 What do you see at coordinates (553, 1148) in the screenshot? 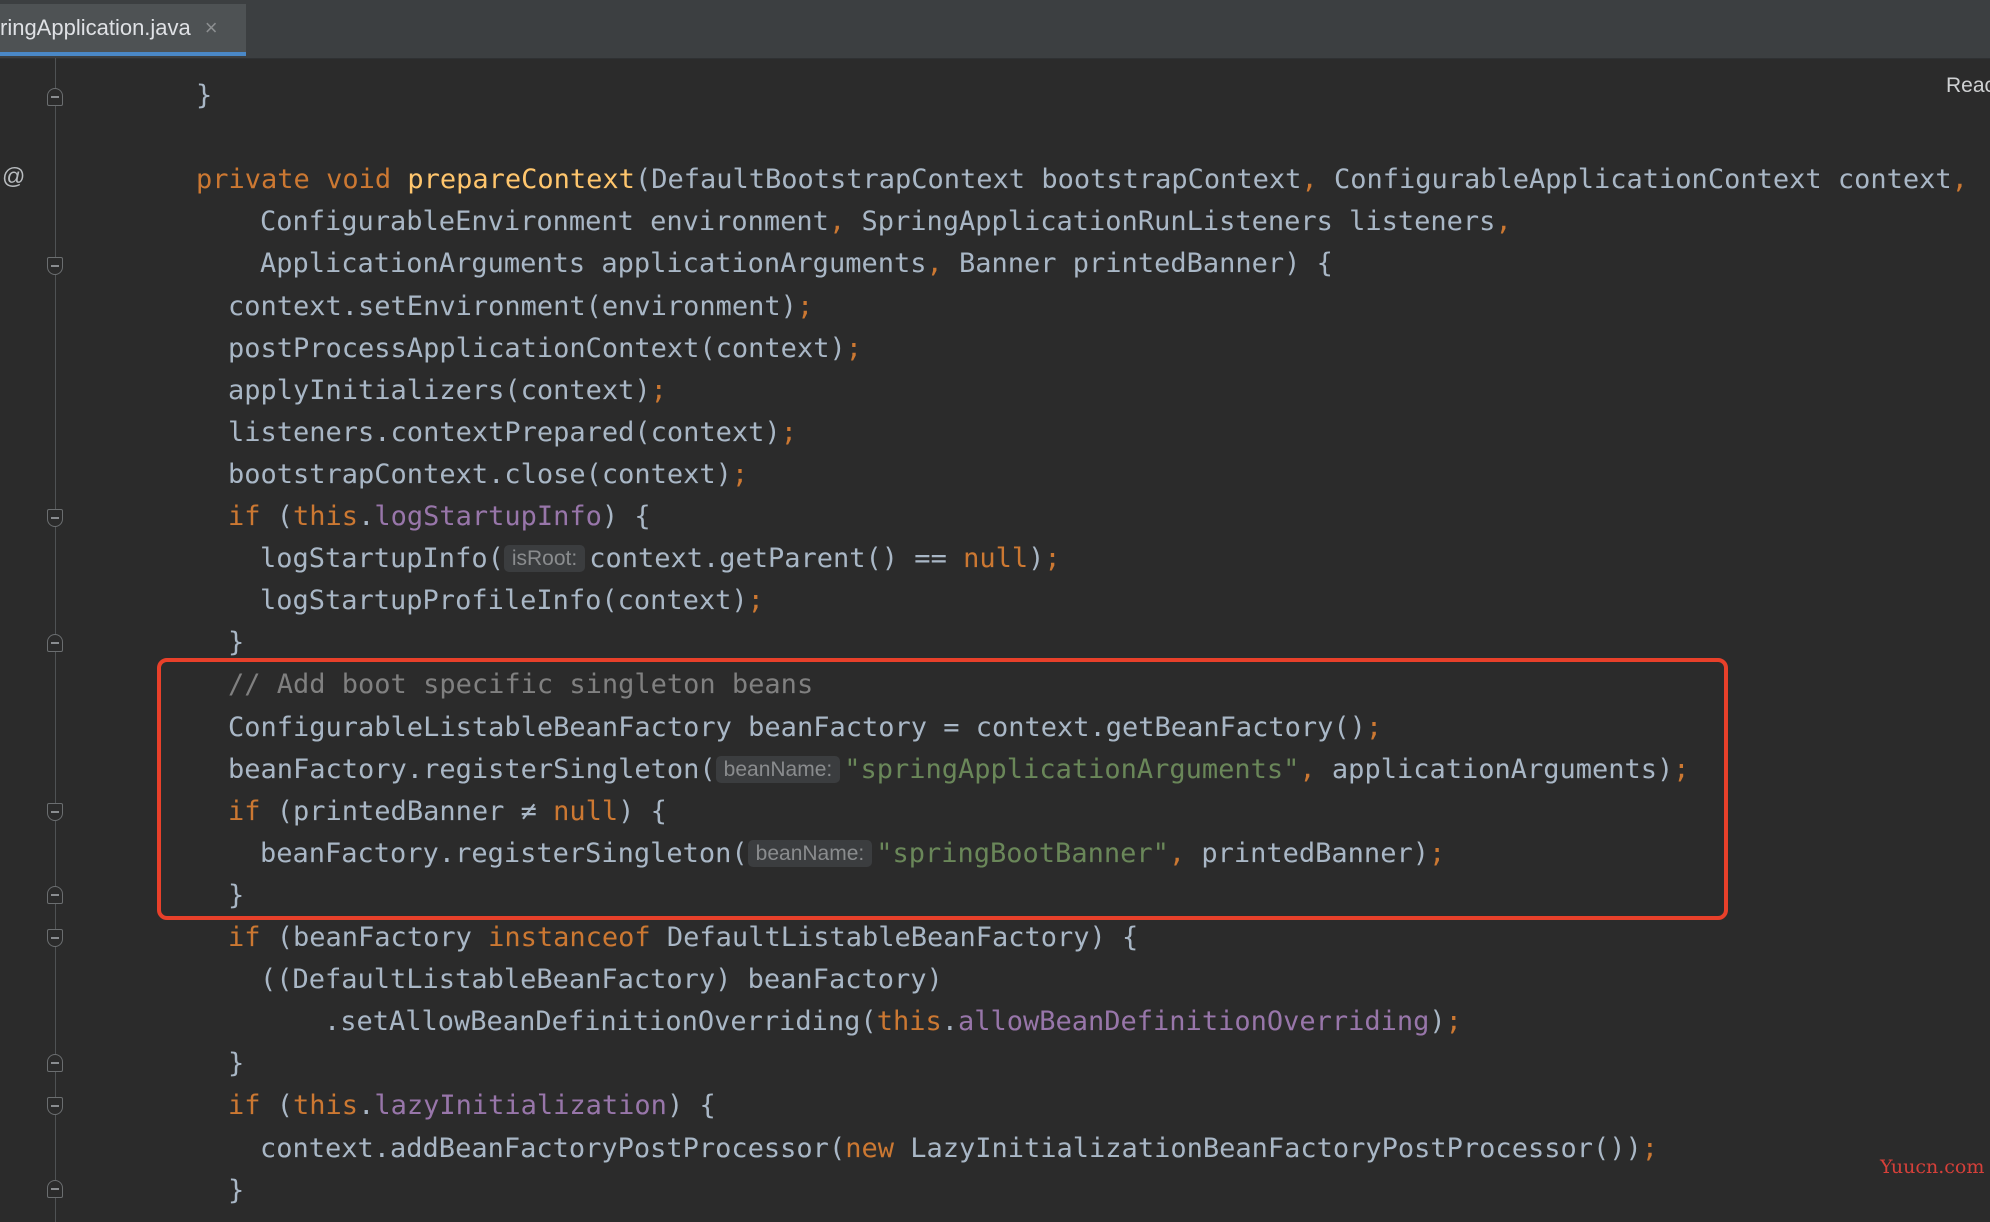
I see `code-token: context.addBeanFactoryPostProcessor(` at bounding box center [553, 1148].